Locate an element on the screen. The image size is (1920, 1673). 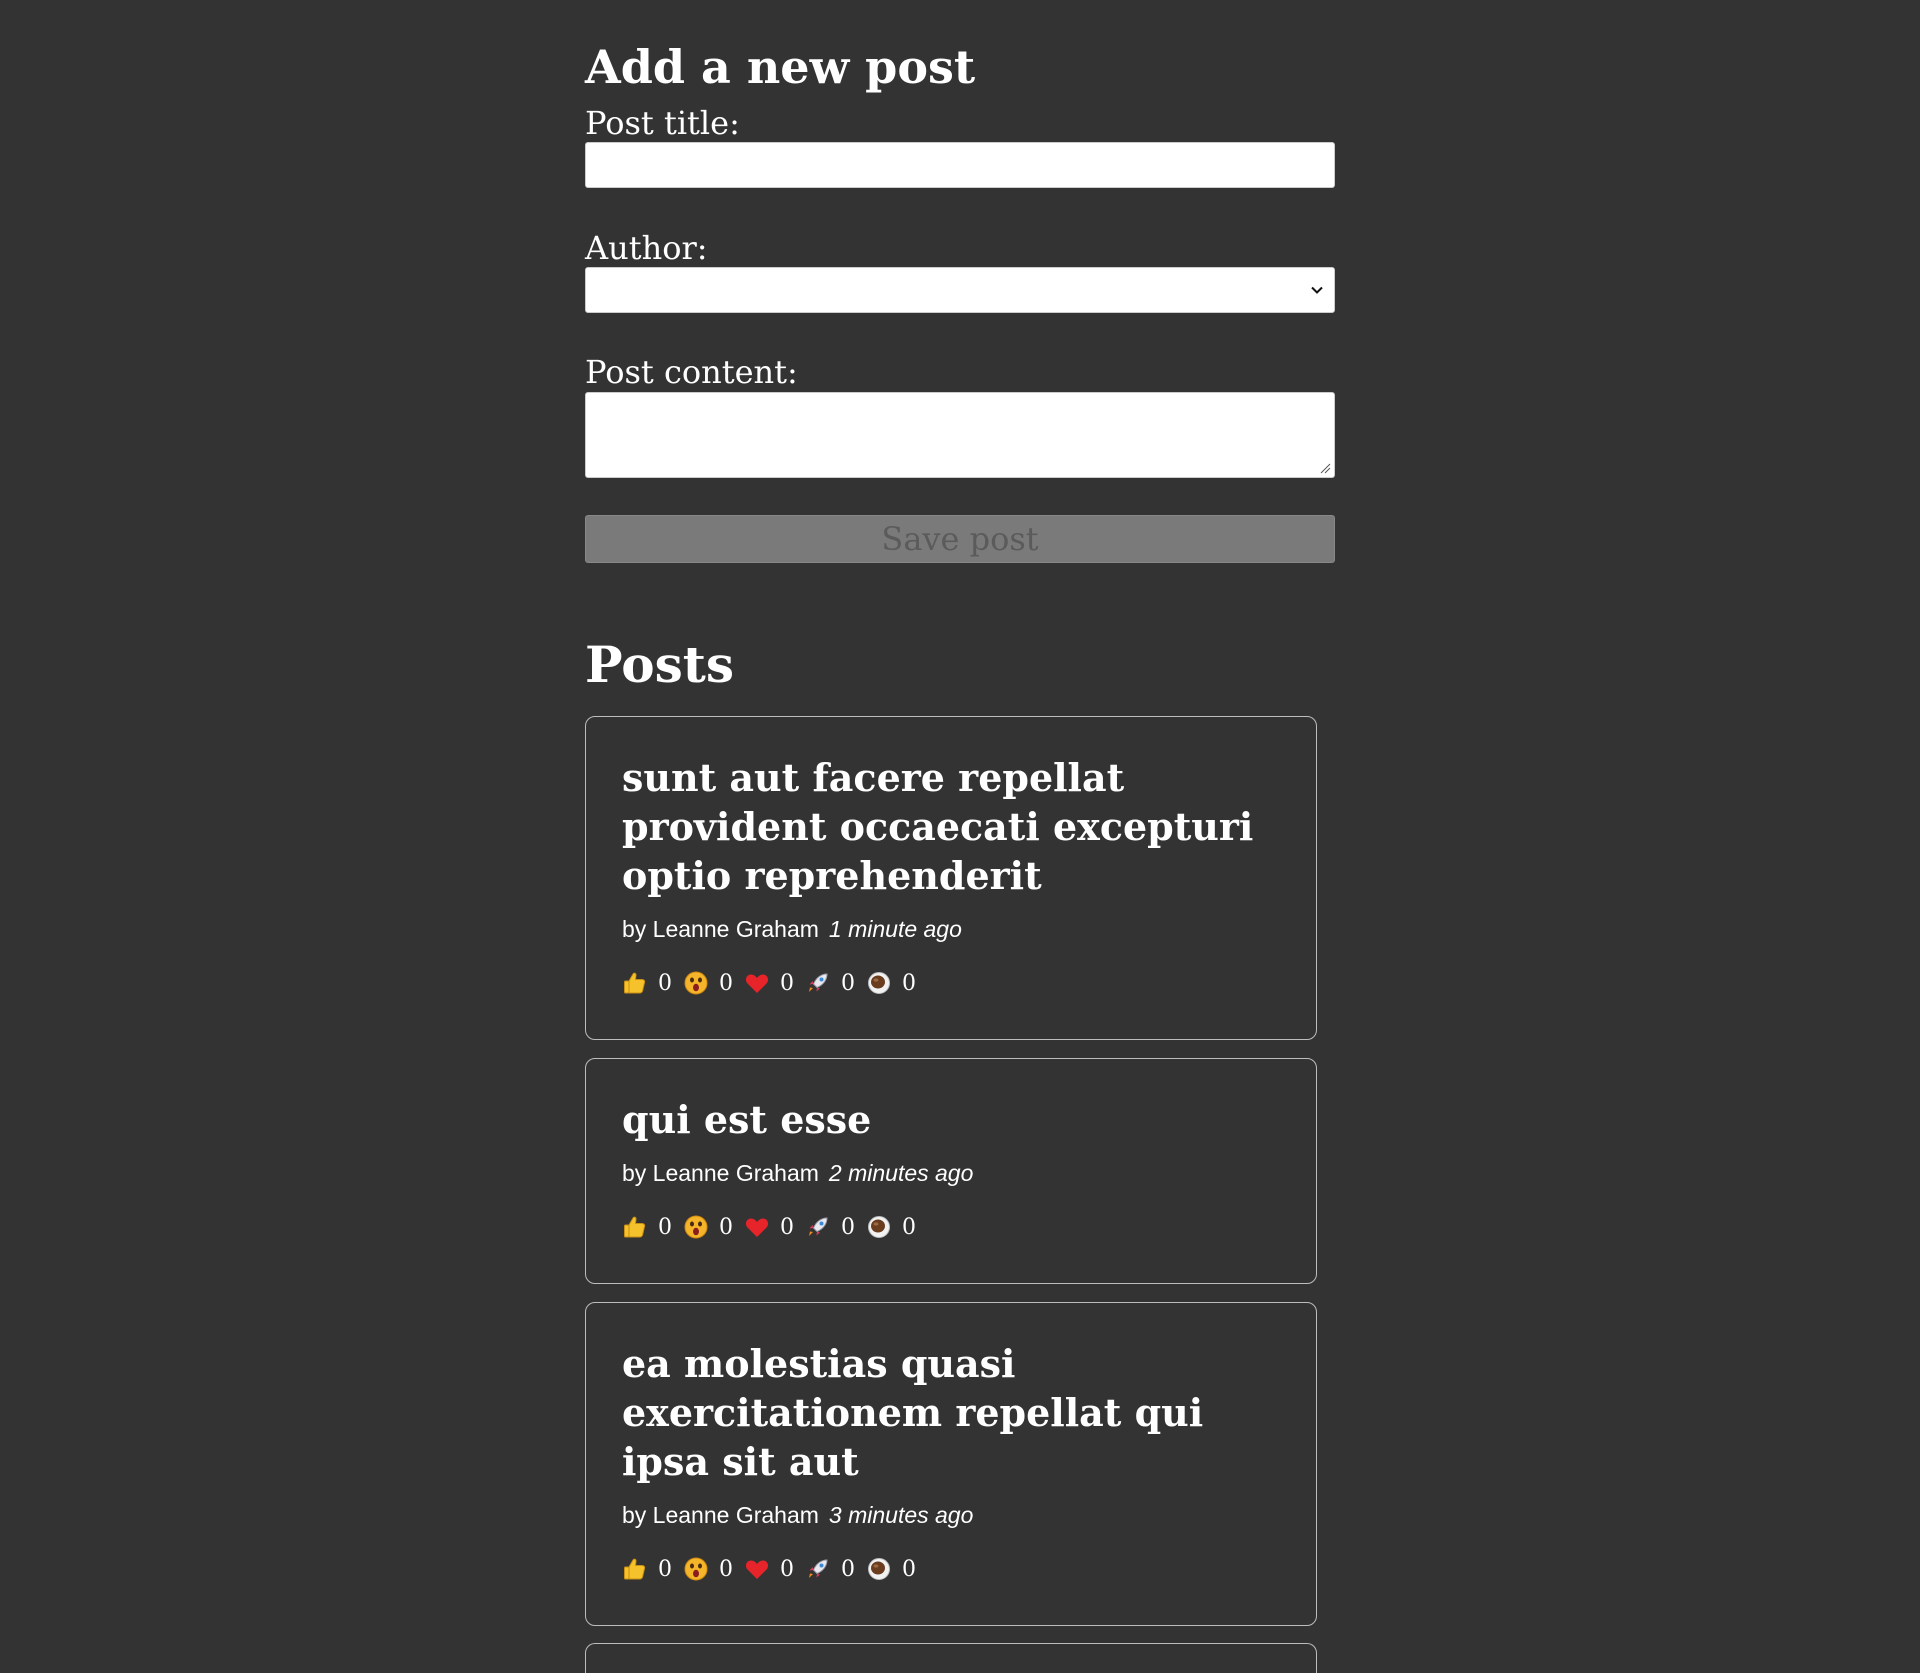
add-post-heading: Add a new post is located at coordinates (780, 67).